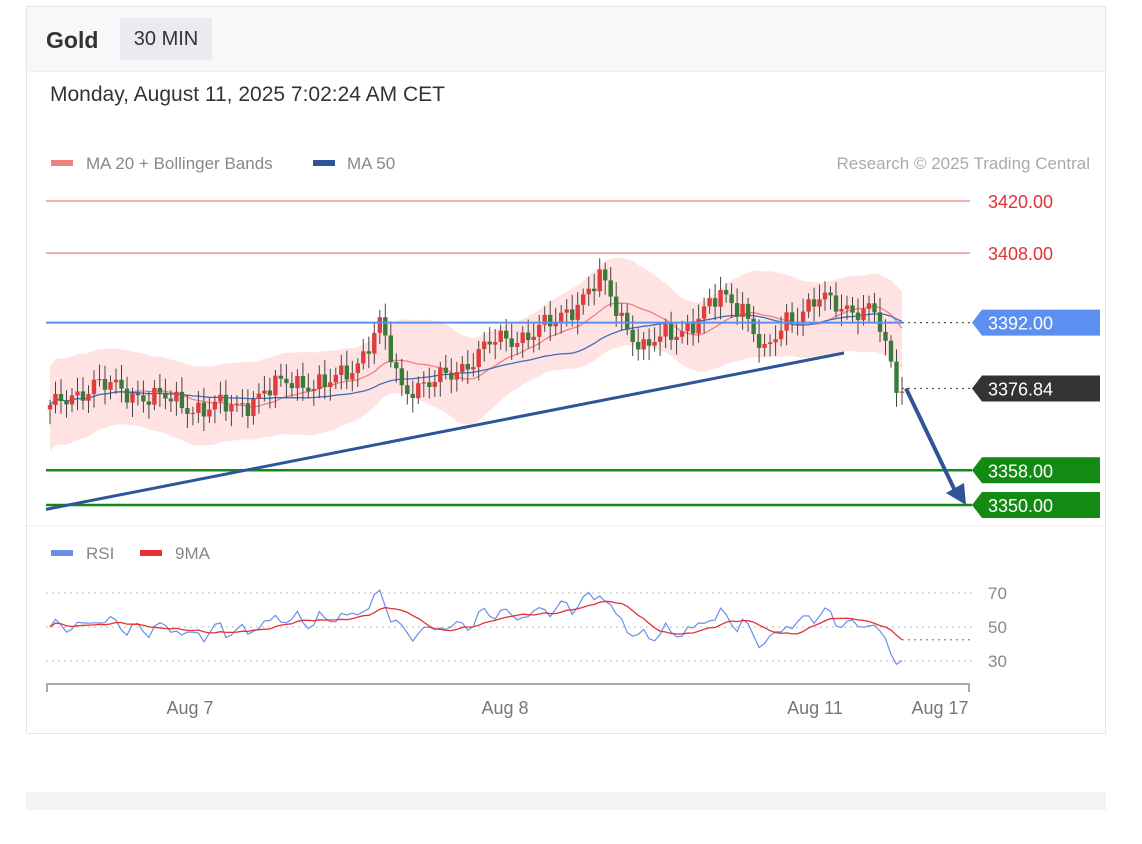 The width and height of the screenshot is (1142, 844). I want to click on rsi-line, so click(476, 627).